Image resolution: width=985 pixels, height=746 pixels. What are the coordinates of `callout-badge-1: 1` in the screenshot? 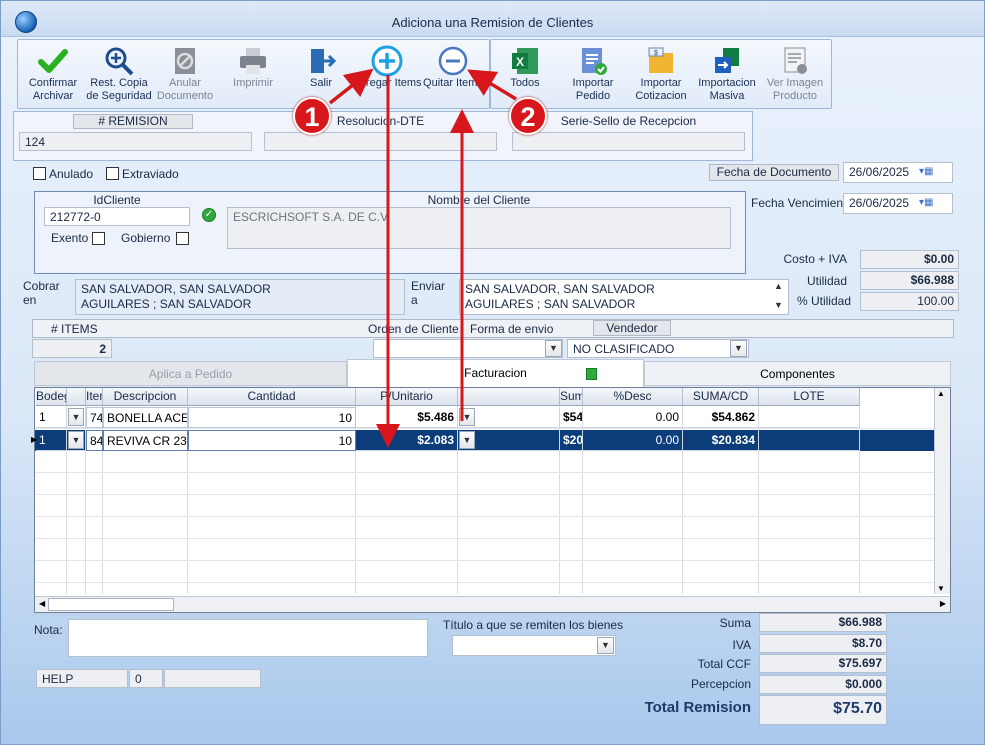 It's located at (312, 116).